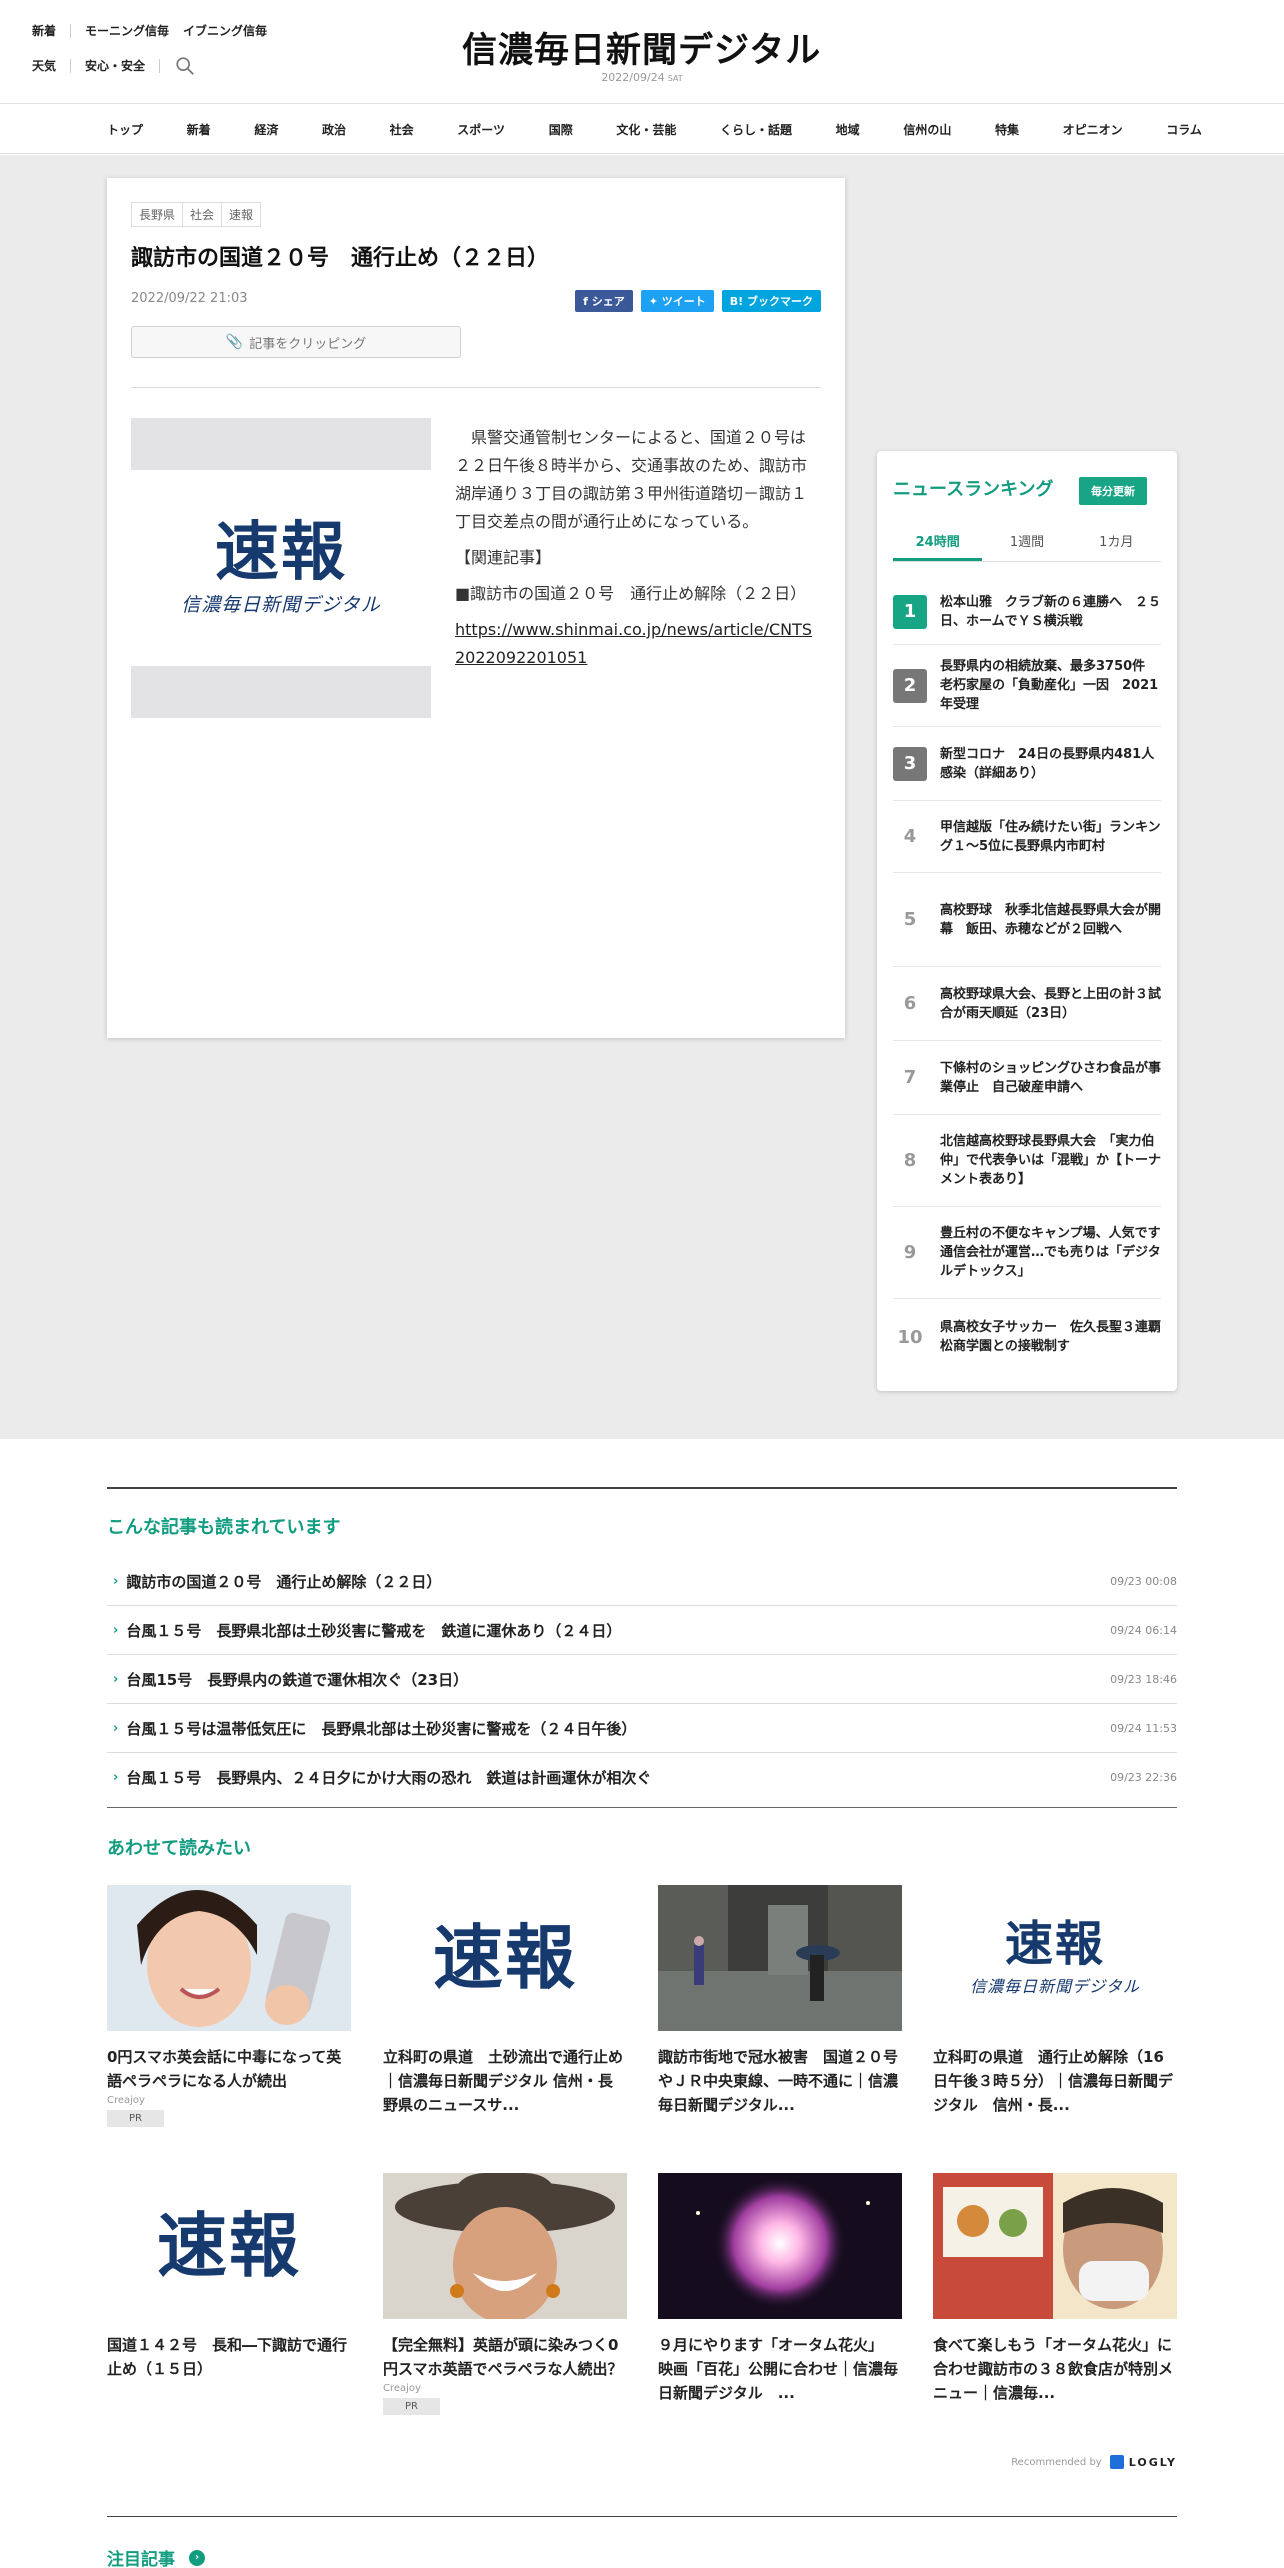  I want to click on tab-24h: 24時間, so click(938, 546).